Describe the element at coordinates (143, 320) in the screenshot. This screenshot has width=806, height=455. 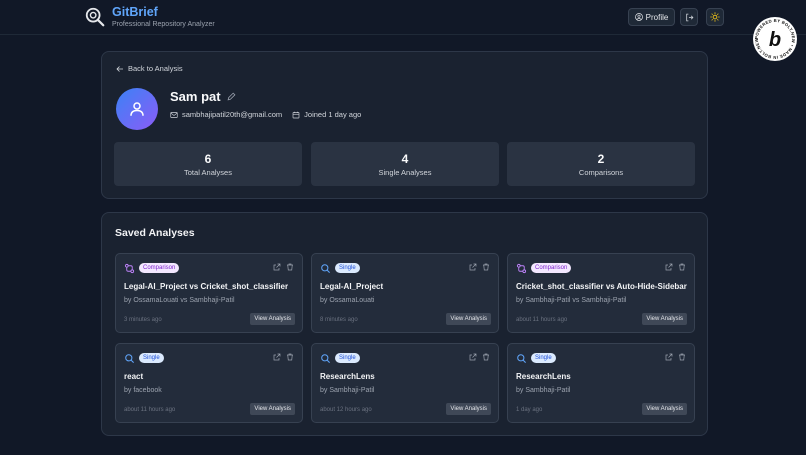
I see `item-timestamp: 3 minutes ago` at that location.